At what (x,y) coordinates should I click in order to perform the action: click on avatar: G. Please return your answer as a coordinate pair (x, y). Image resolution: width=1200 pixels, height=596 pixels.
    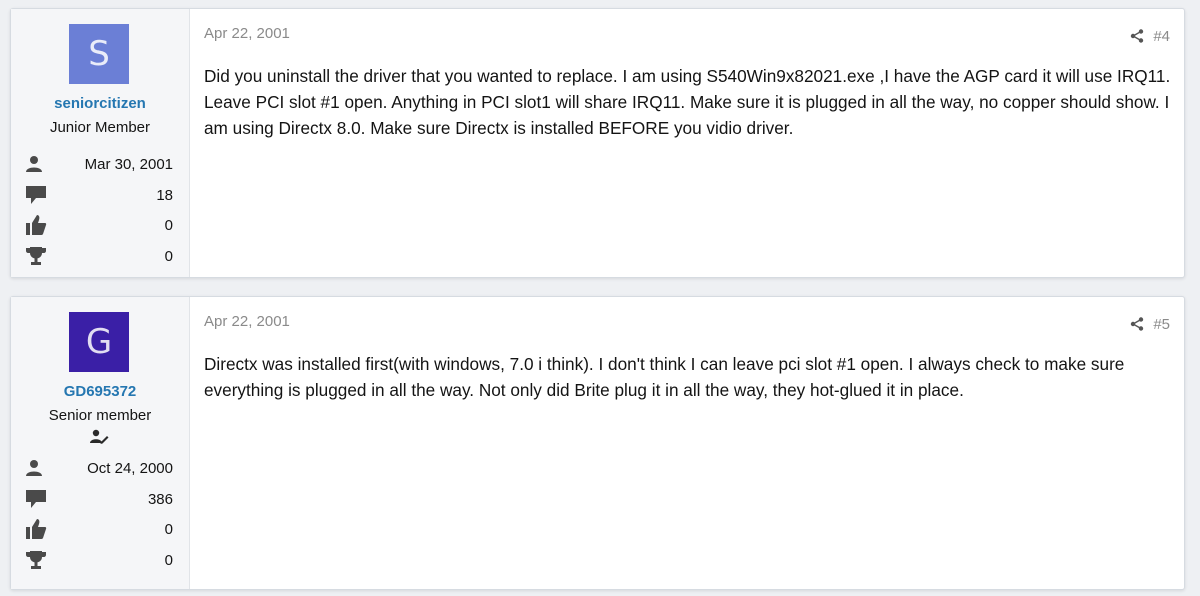
    Looking at the image, I should click on (99, 342).